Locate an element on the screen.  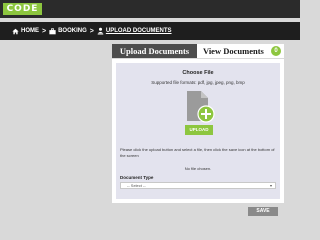
breadcrumb-upload-documents: UPLOAD DOCUMENTS is located at coordinates (134, 31).